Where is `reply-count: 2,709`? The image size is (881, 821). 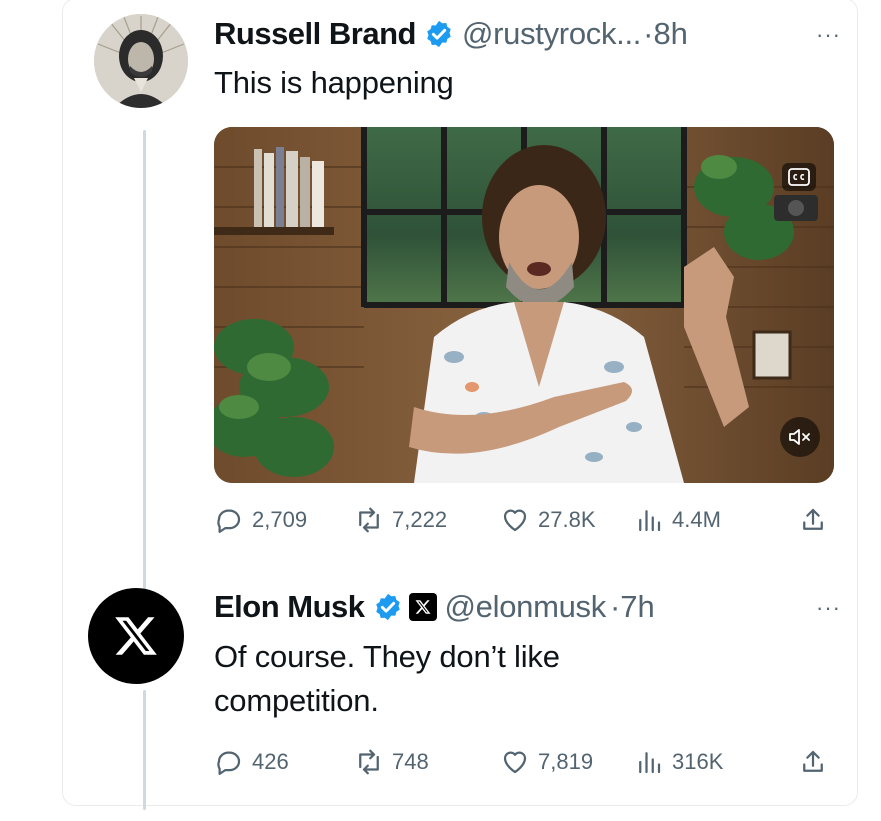 reply-count: 2,709 is located at coordinates (280, 519).